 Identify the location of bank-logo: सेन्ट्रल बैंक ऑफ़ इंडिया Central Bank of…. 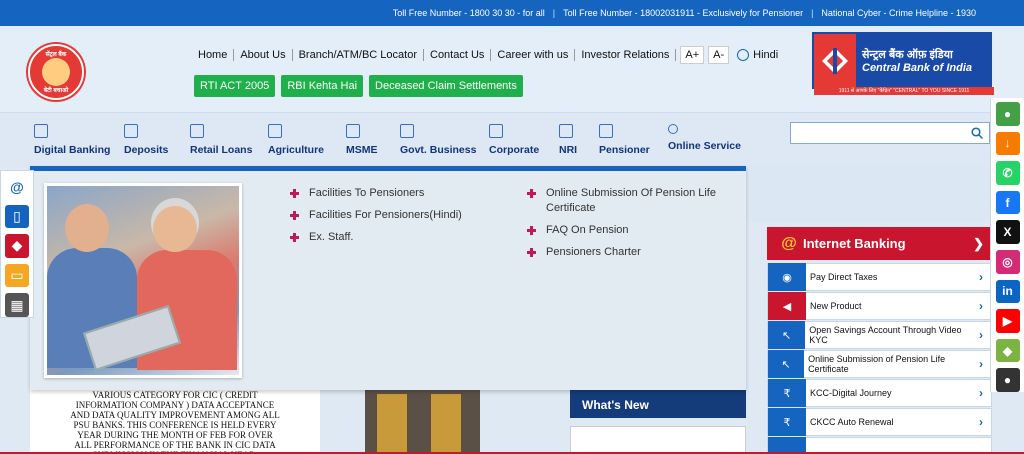
(903, 63).